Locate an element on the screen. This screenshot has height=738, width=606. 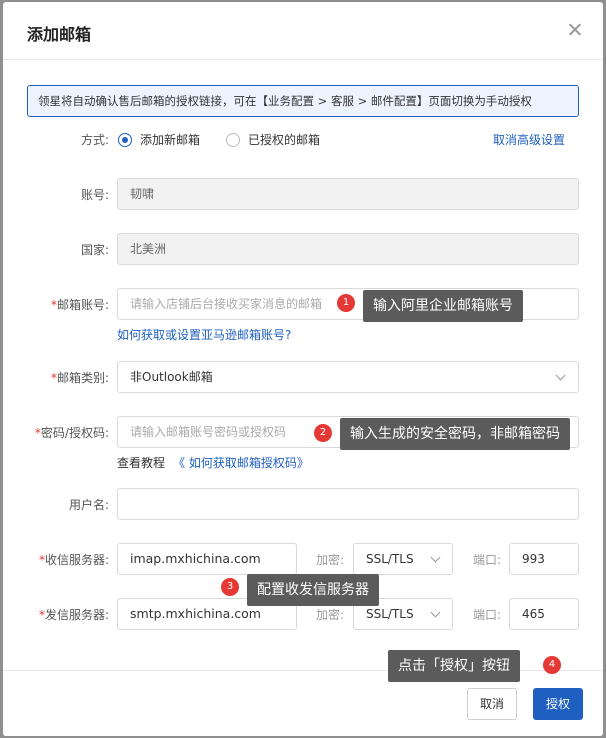
auth-code-tutorial-link: 《 如何获取邮箱授权码》 is located at coordinates (241, 462).